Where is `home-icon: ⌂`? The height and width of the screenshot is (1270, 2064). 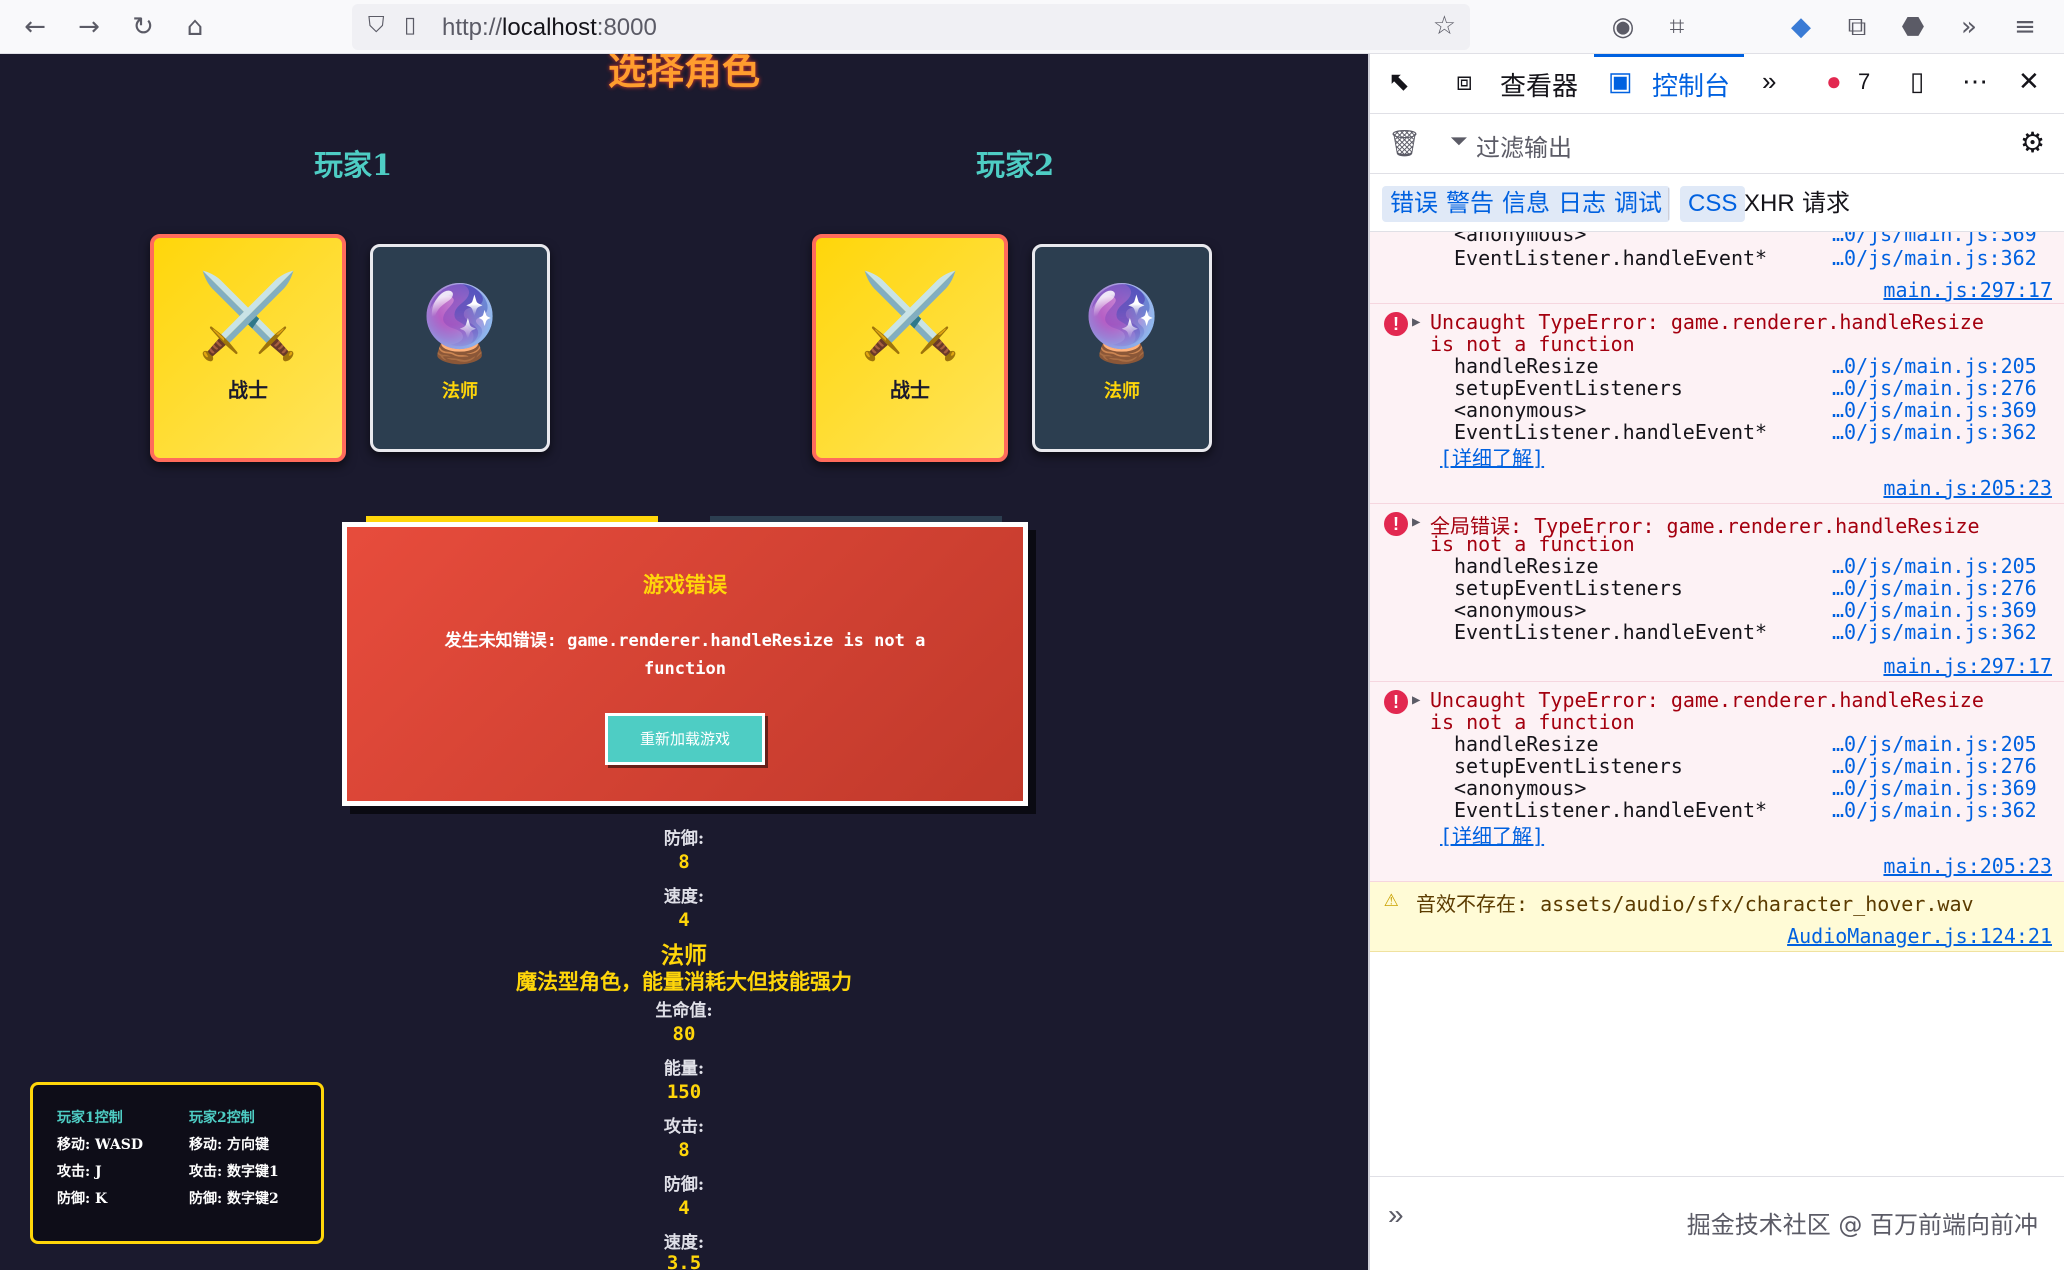 home-icon: ⌂ is located at coordinates (195, 27).